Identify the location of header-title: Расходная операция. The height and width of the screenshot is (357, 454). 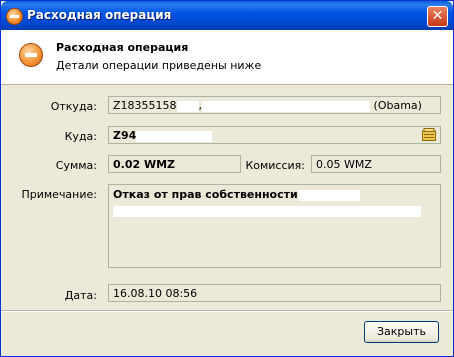
(122, 47).